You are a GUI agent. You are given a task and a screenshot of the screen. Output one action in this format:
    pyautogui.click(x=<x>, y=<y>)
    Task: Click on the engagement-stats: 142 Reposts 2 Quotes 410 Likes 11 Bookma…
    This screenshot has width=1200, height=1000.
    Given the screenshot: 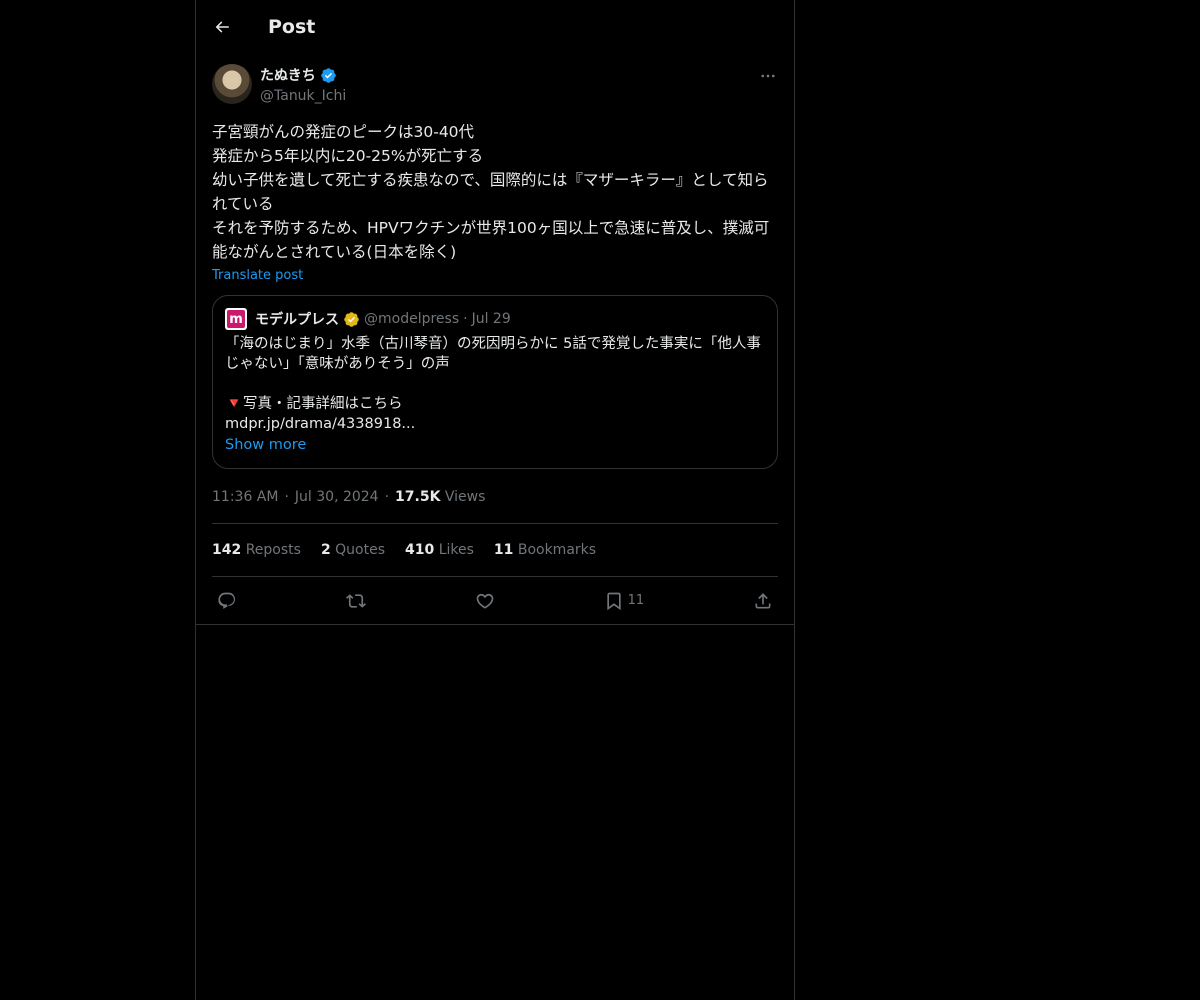 What is the action you would take?
    pyautogui.click(x=495, y=550)
    